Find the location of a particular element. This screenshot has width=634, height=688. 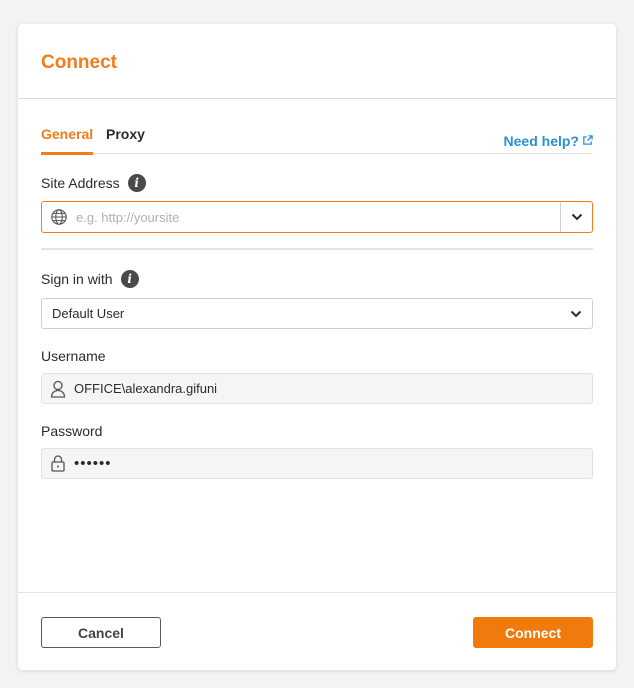

dialog-header: Connect is located at coordinates (317, 61).